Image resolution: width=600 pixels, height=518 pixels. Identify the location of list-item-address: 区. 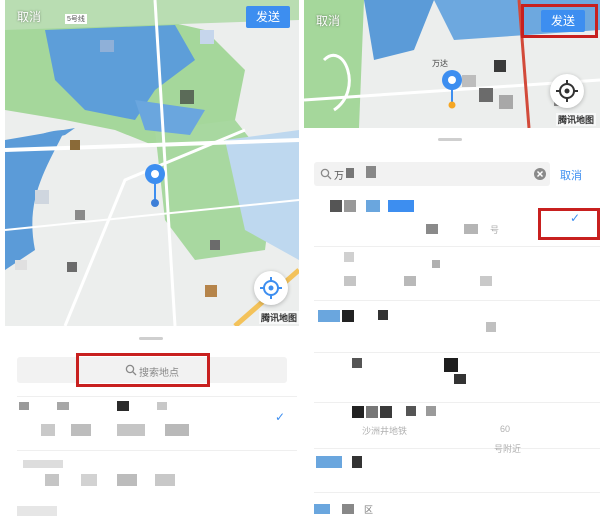
(369, 510).